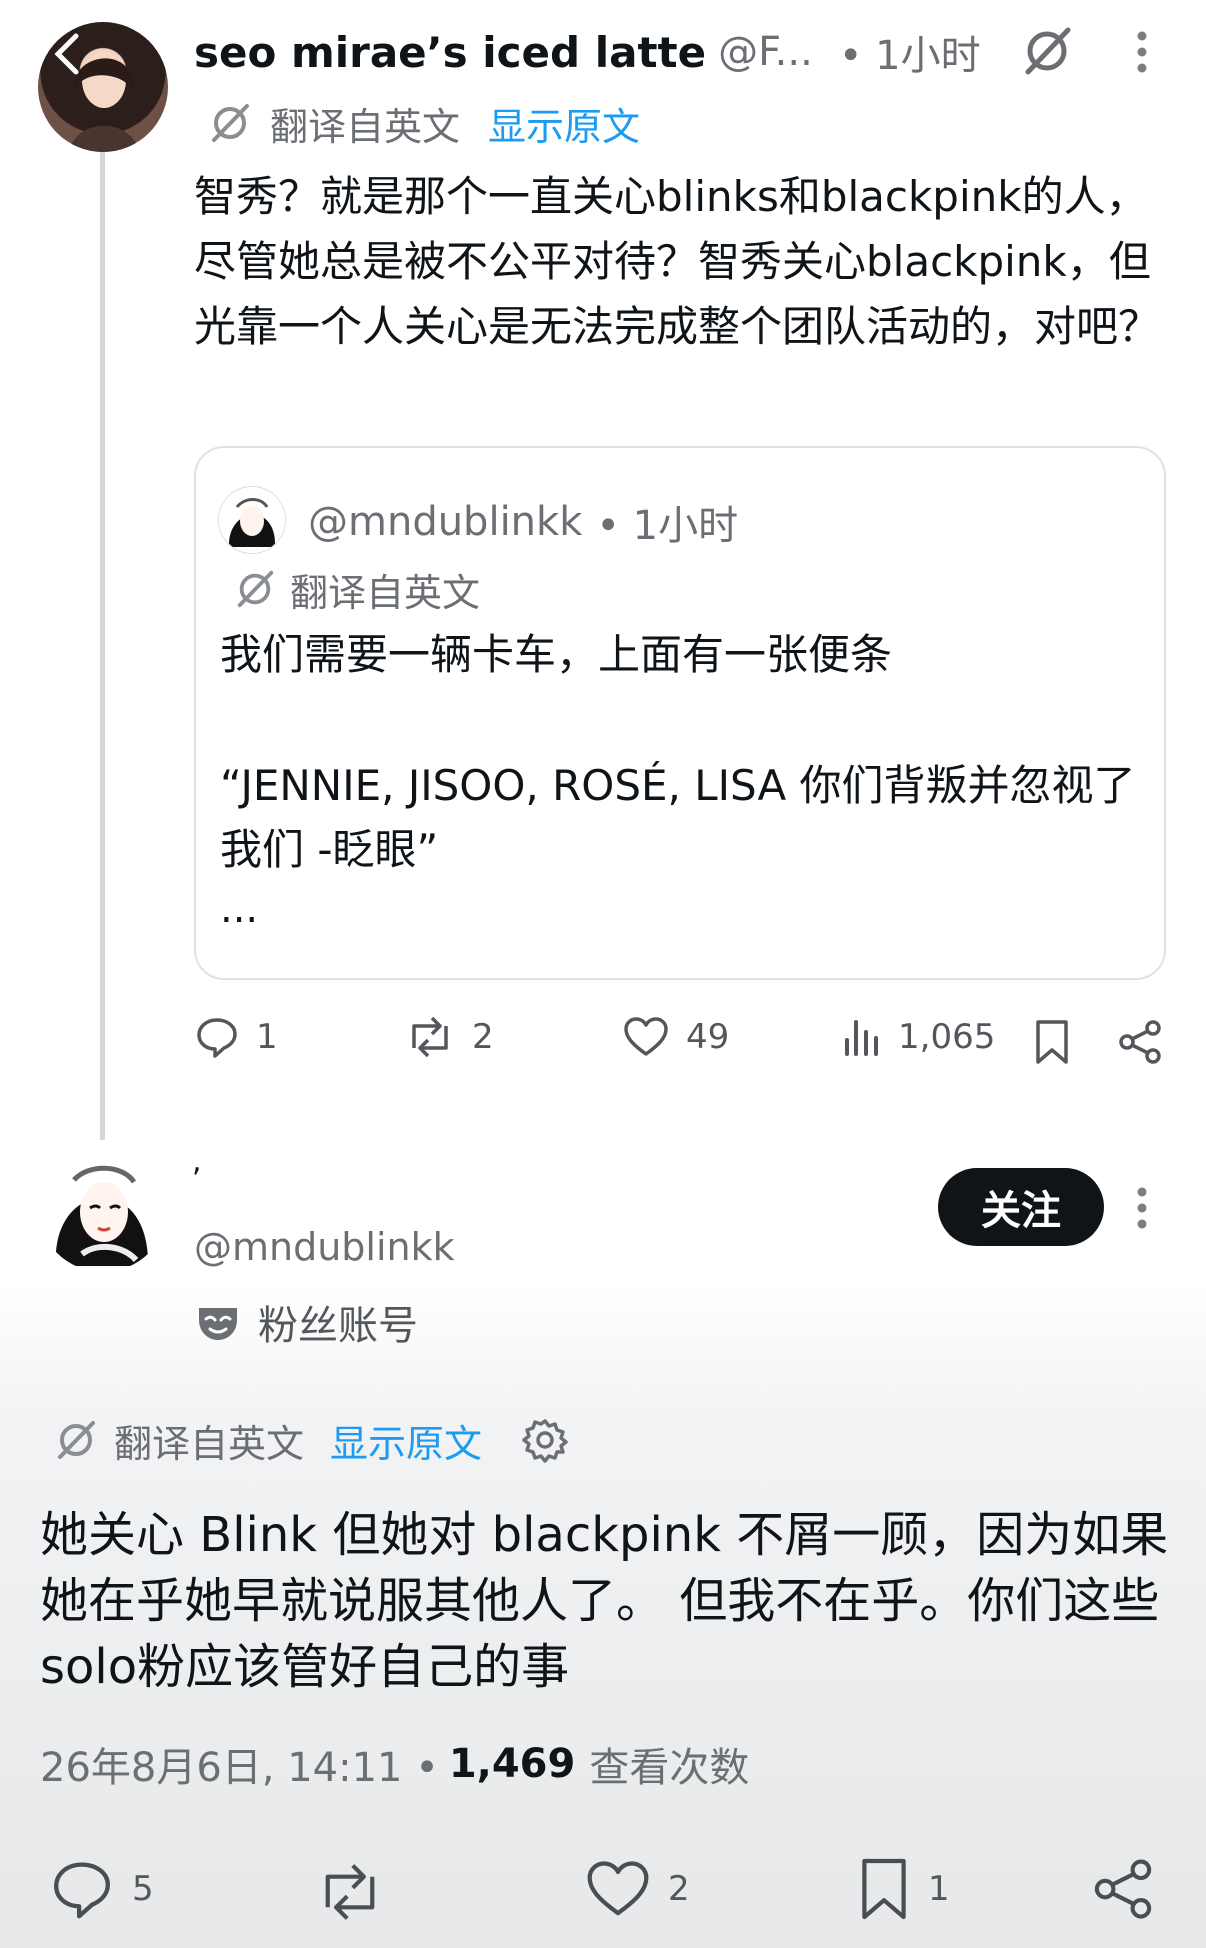 This screenshot has width=1206, height=1948. Describe the element at coordinates (445, 522) in the screenshot. I see `quote-handle: @mndublinkk` at that location.